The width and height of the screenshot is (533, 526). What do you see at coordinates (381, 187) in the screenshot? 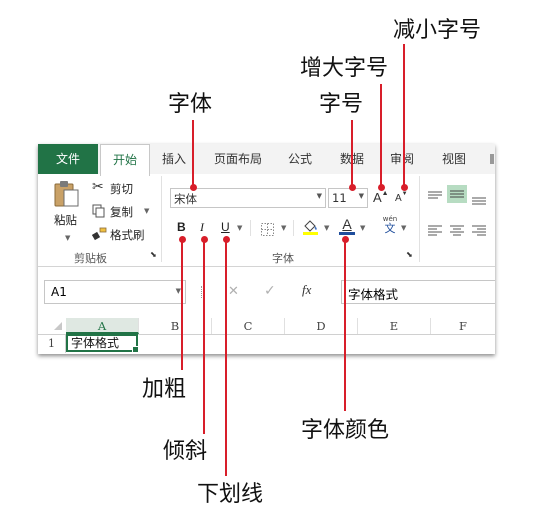
I see `grow-font-callout-dot` at bounding box center [381, 187].